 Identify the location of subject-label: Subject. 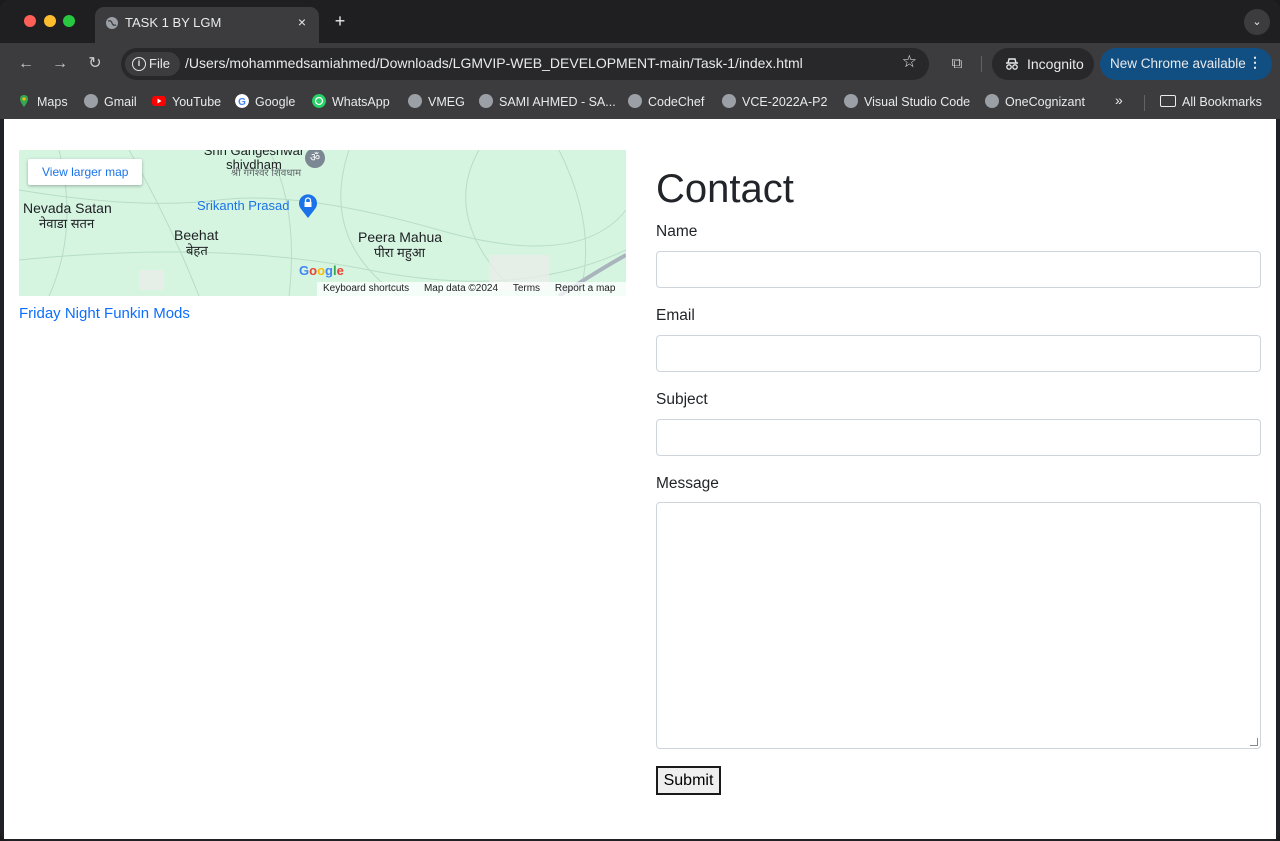
(682, 399).